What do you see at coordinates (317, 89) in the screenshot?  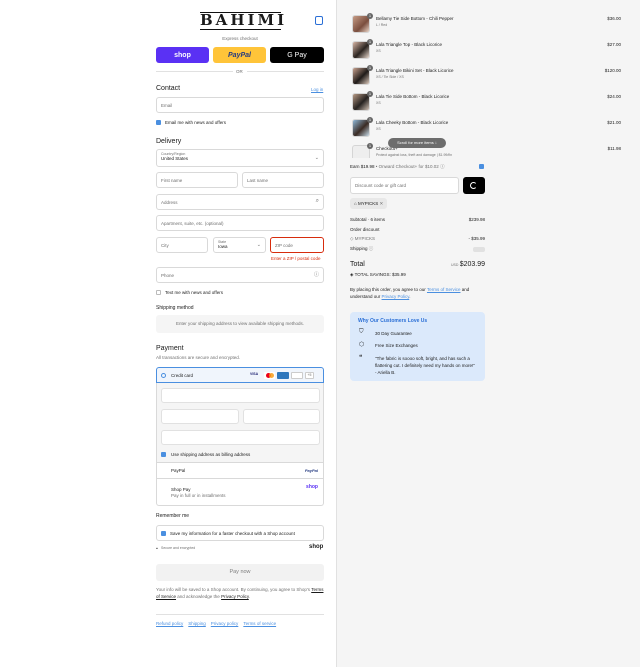 I see `login-link: Log in` at bounding box center [317, 89].